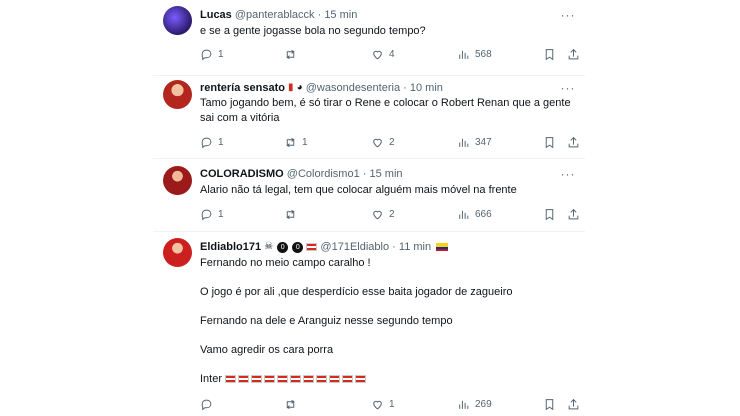 This screenshot has height=416, width=740. Describe the element at coordinates (483, 142) in the screenshot. I see `view-count: 347` at that location.